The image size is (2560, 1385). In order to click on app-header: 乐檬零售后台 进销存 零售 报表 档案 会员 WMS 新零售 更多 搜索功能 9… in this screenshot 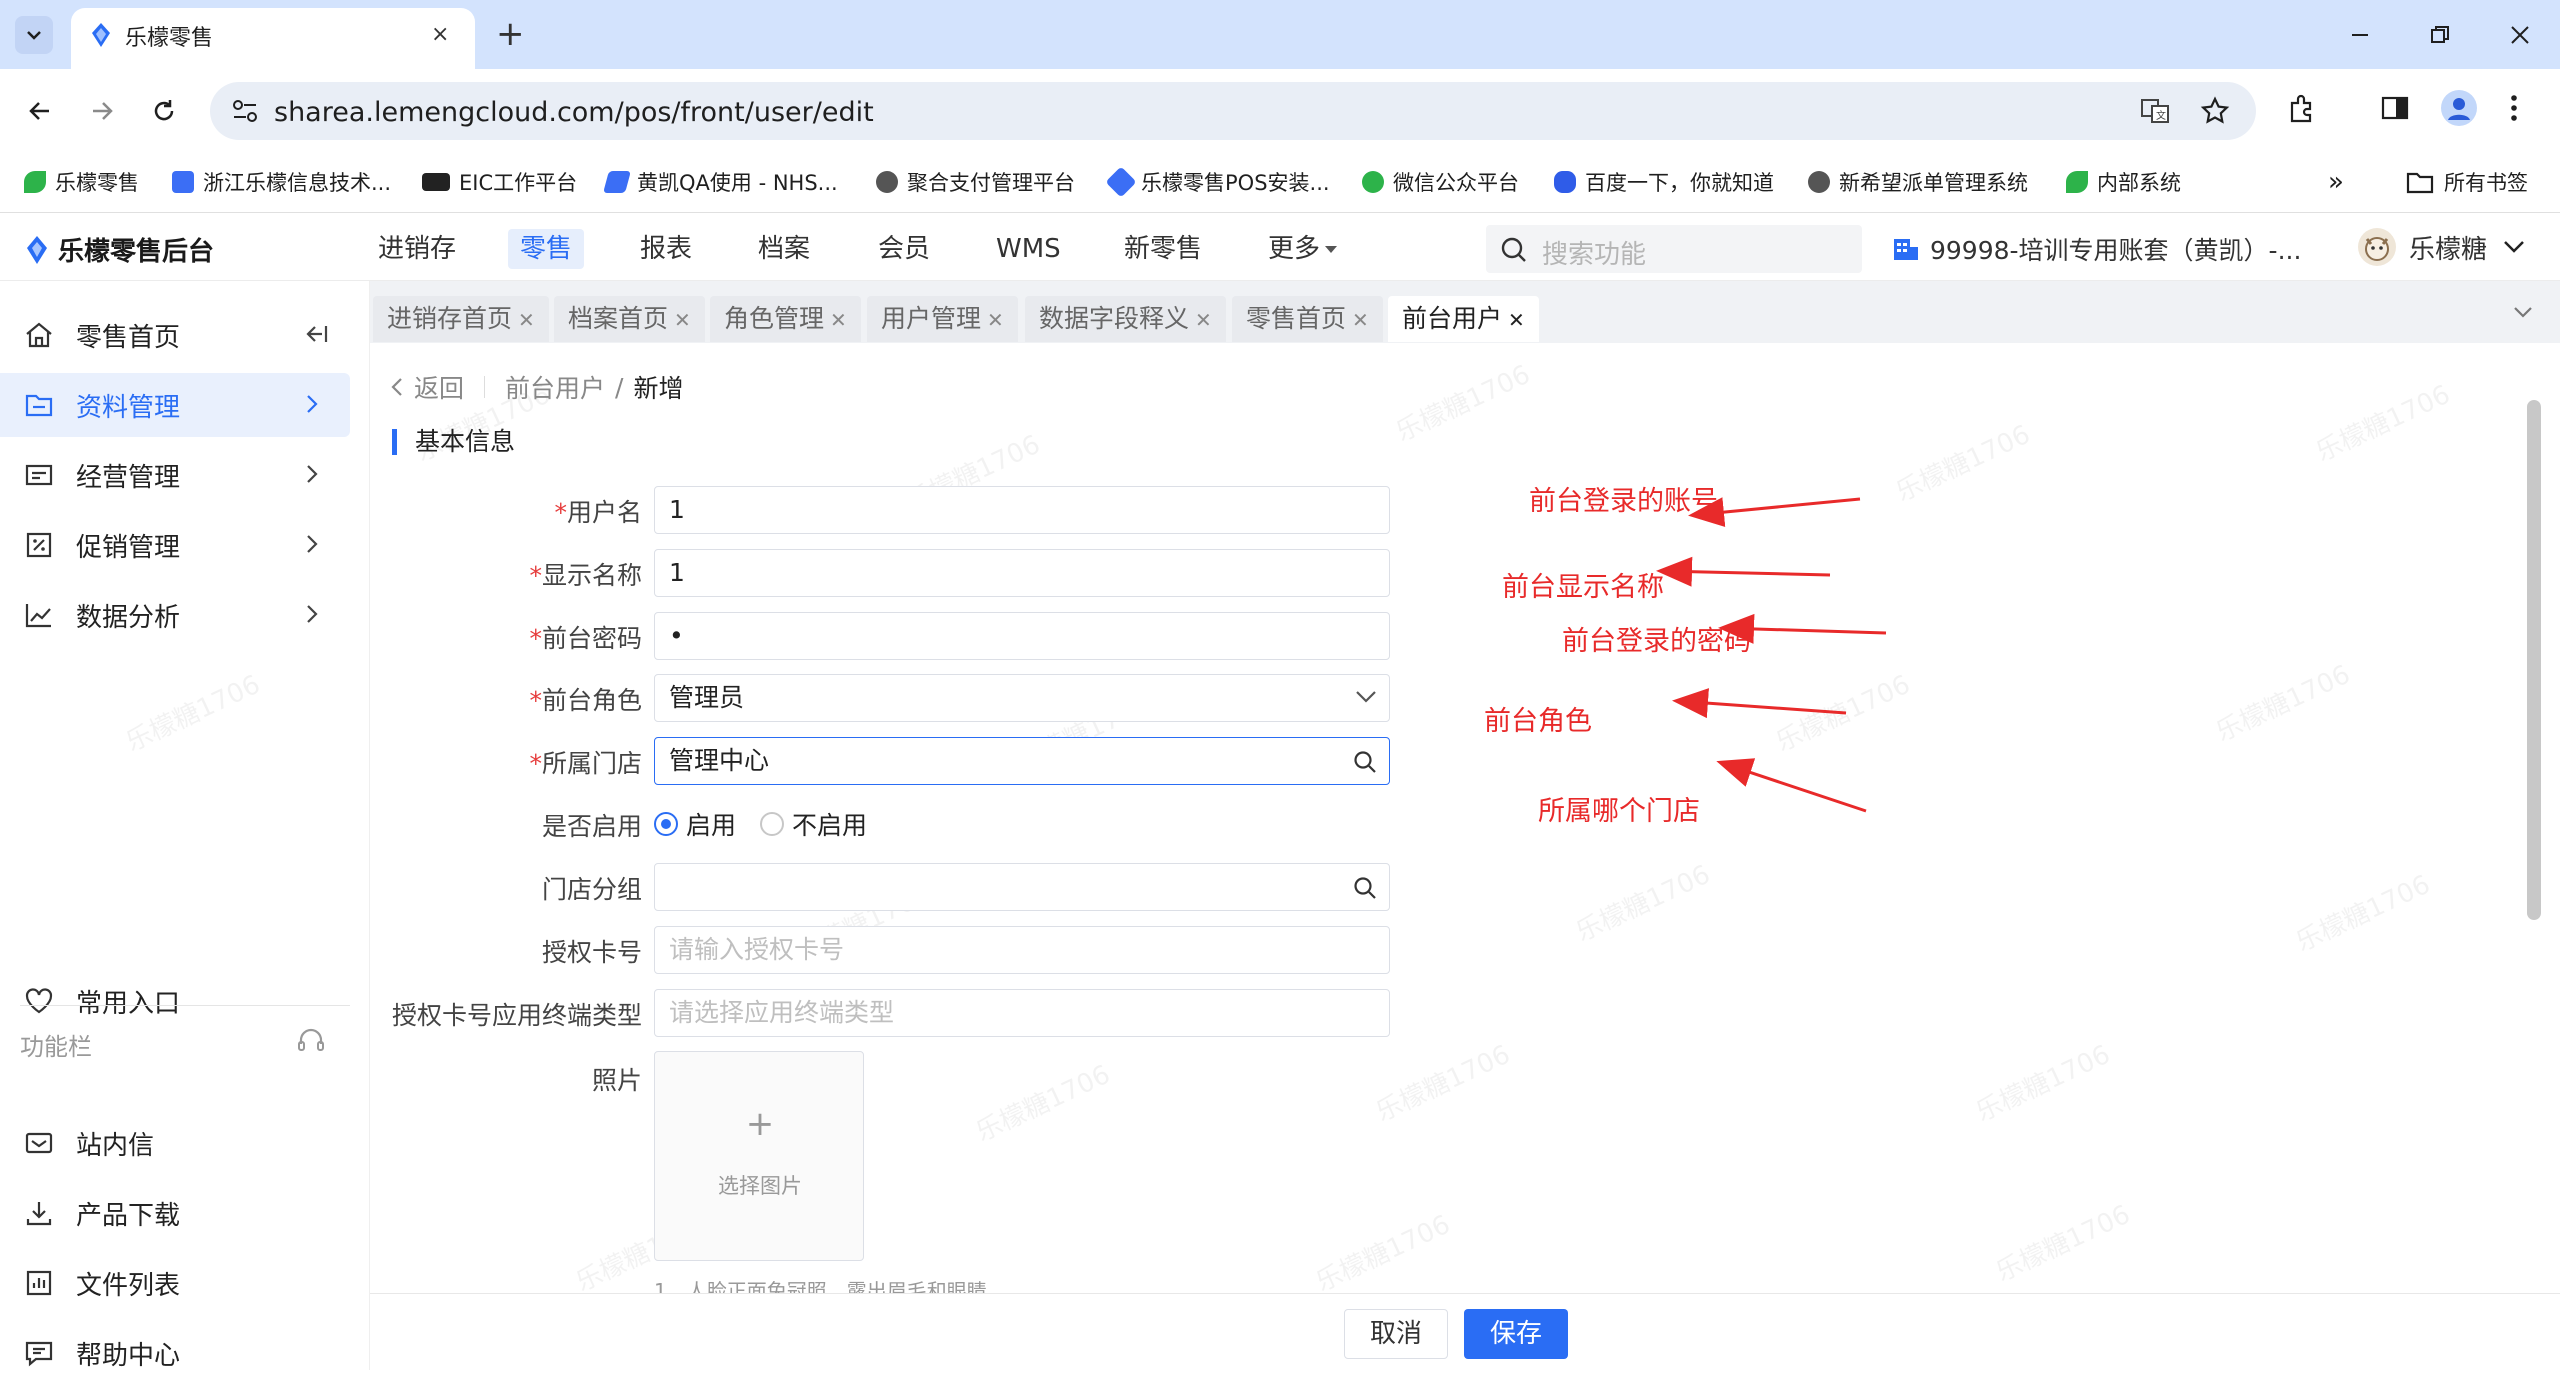, I will do `click(1280, 247)`.